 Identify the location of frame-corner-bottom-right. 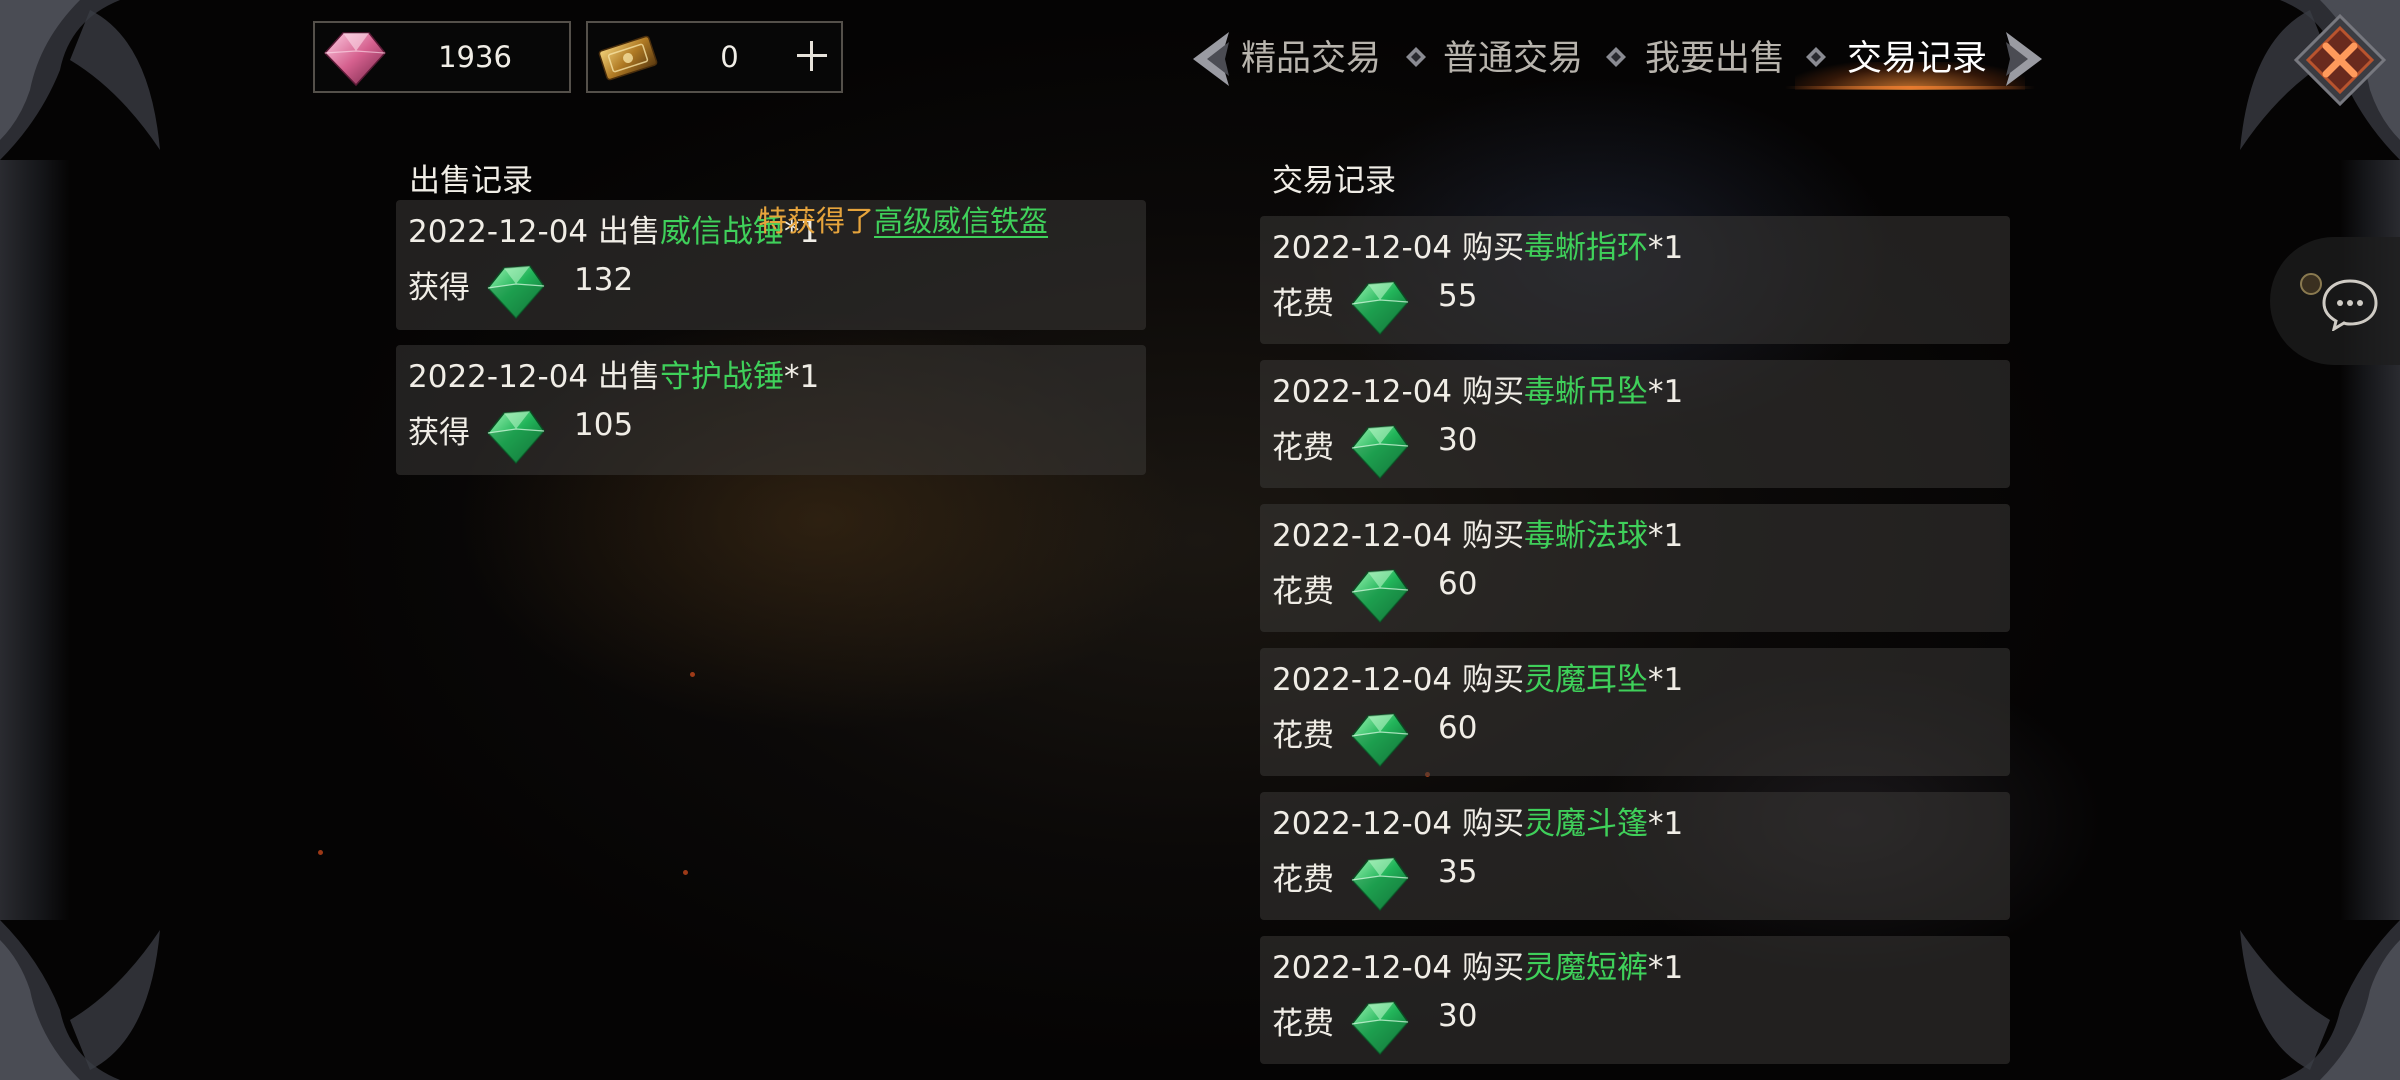
(2320, 1000).